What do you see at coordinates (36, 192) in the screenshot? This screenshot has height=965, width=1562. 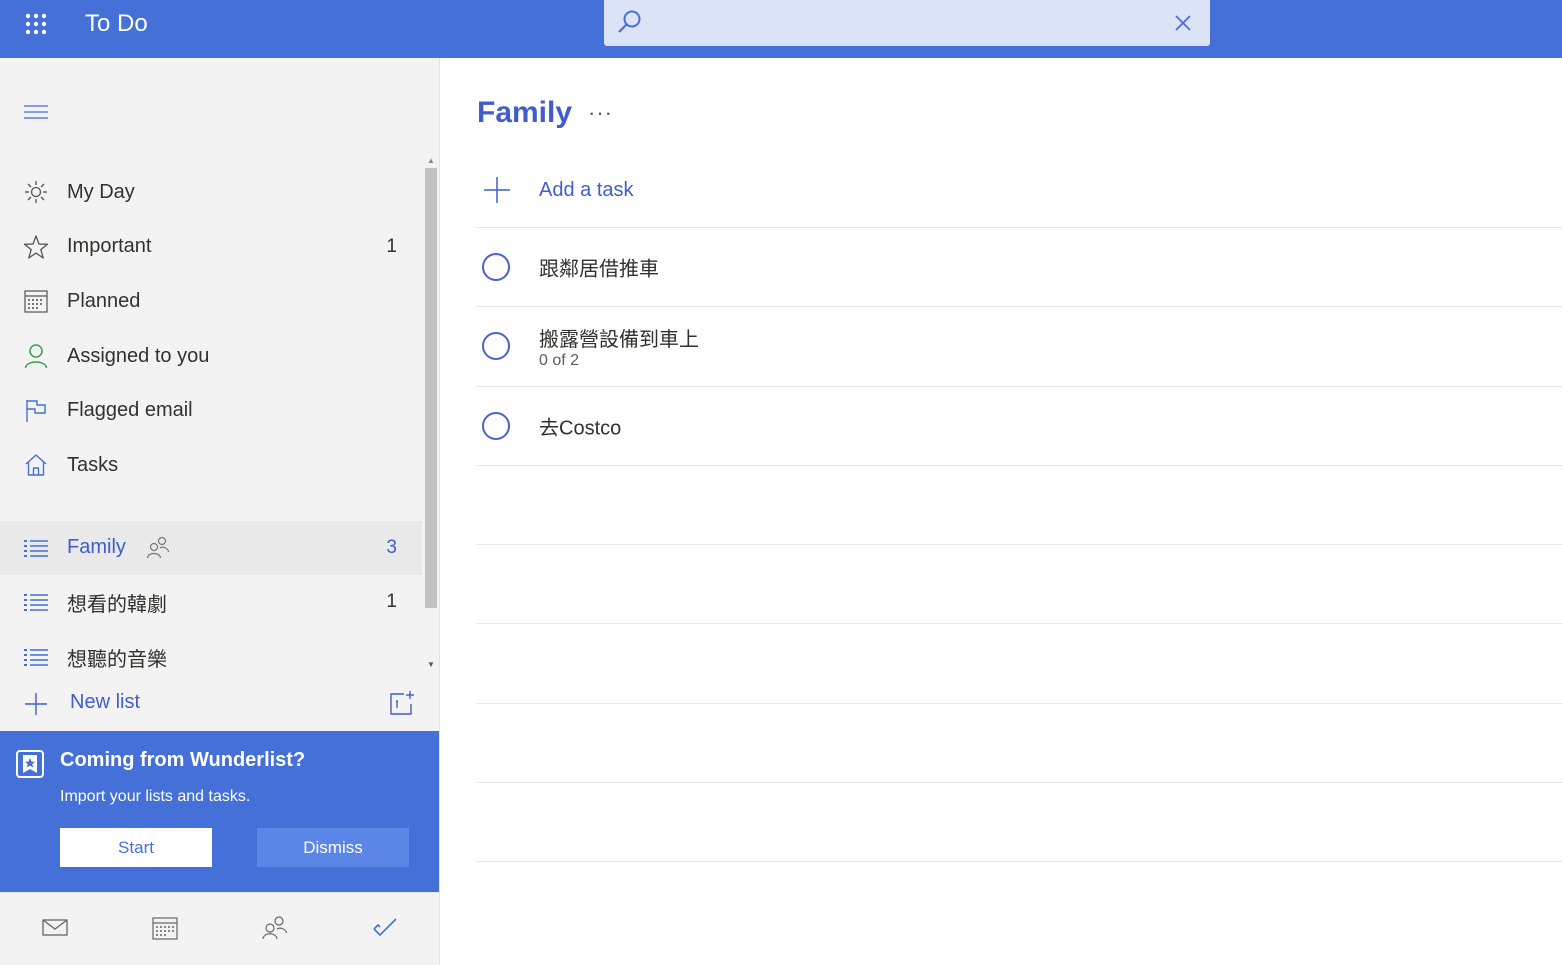 I see `sun-icon` at bounding box center [36, 192].